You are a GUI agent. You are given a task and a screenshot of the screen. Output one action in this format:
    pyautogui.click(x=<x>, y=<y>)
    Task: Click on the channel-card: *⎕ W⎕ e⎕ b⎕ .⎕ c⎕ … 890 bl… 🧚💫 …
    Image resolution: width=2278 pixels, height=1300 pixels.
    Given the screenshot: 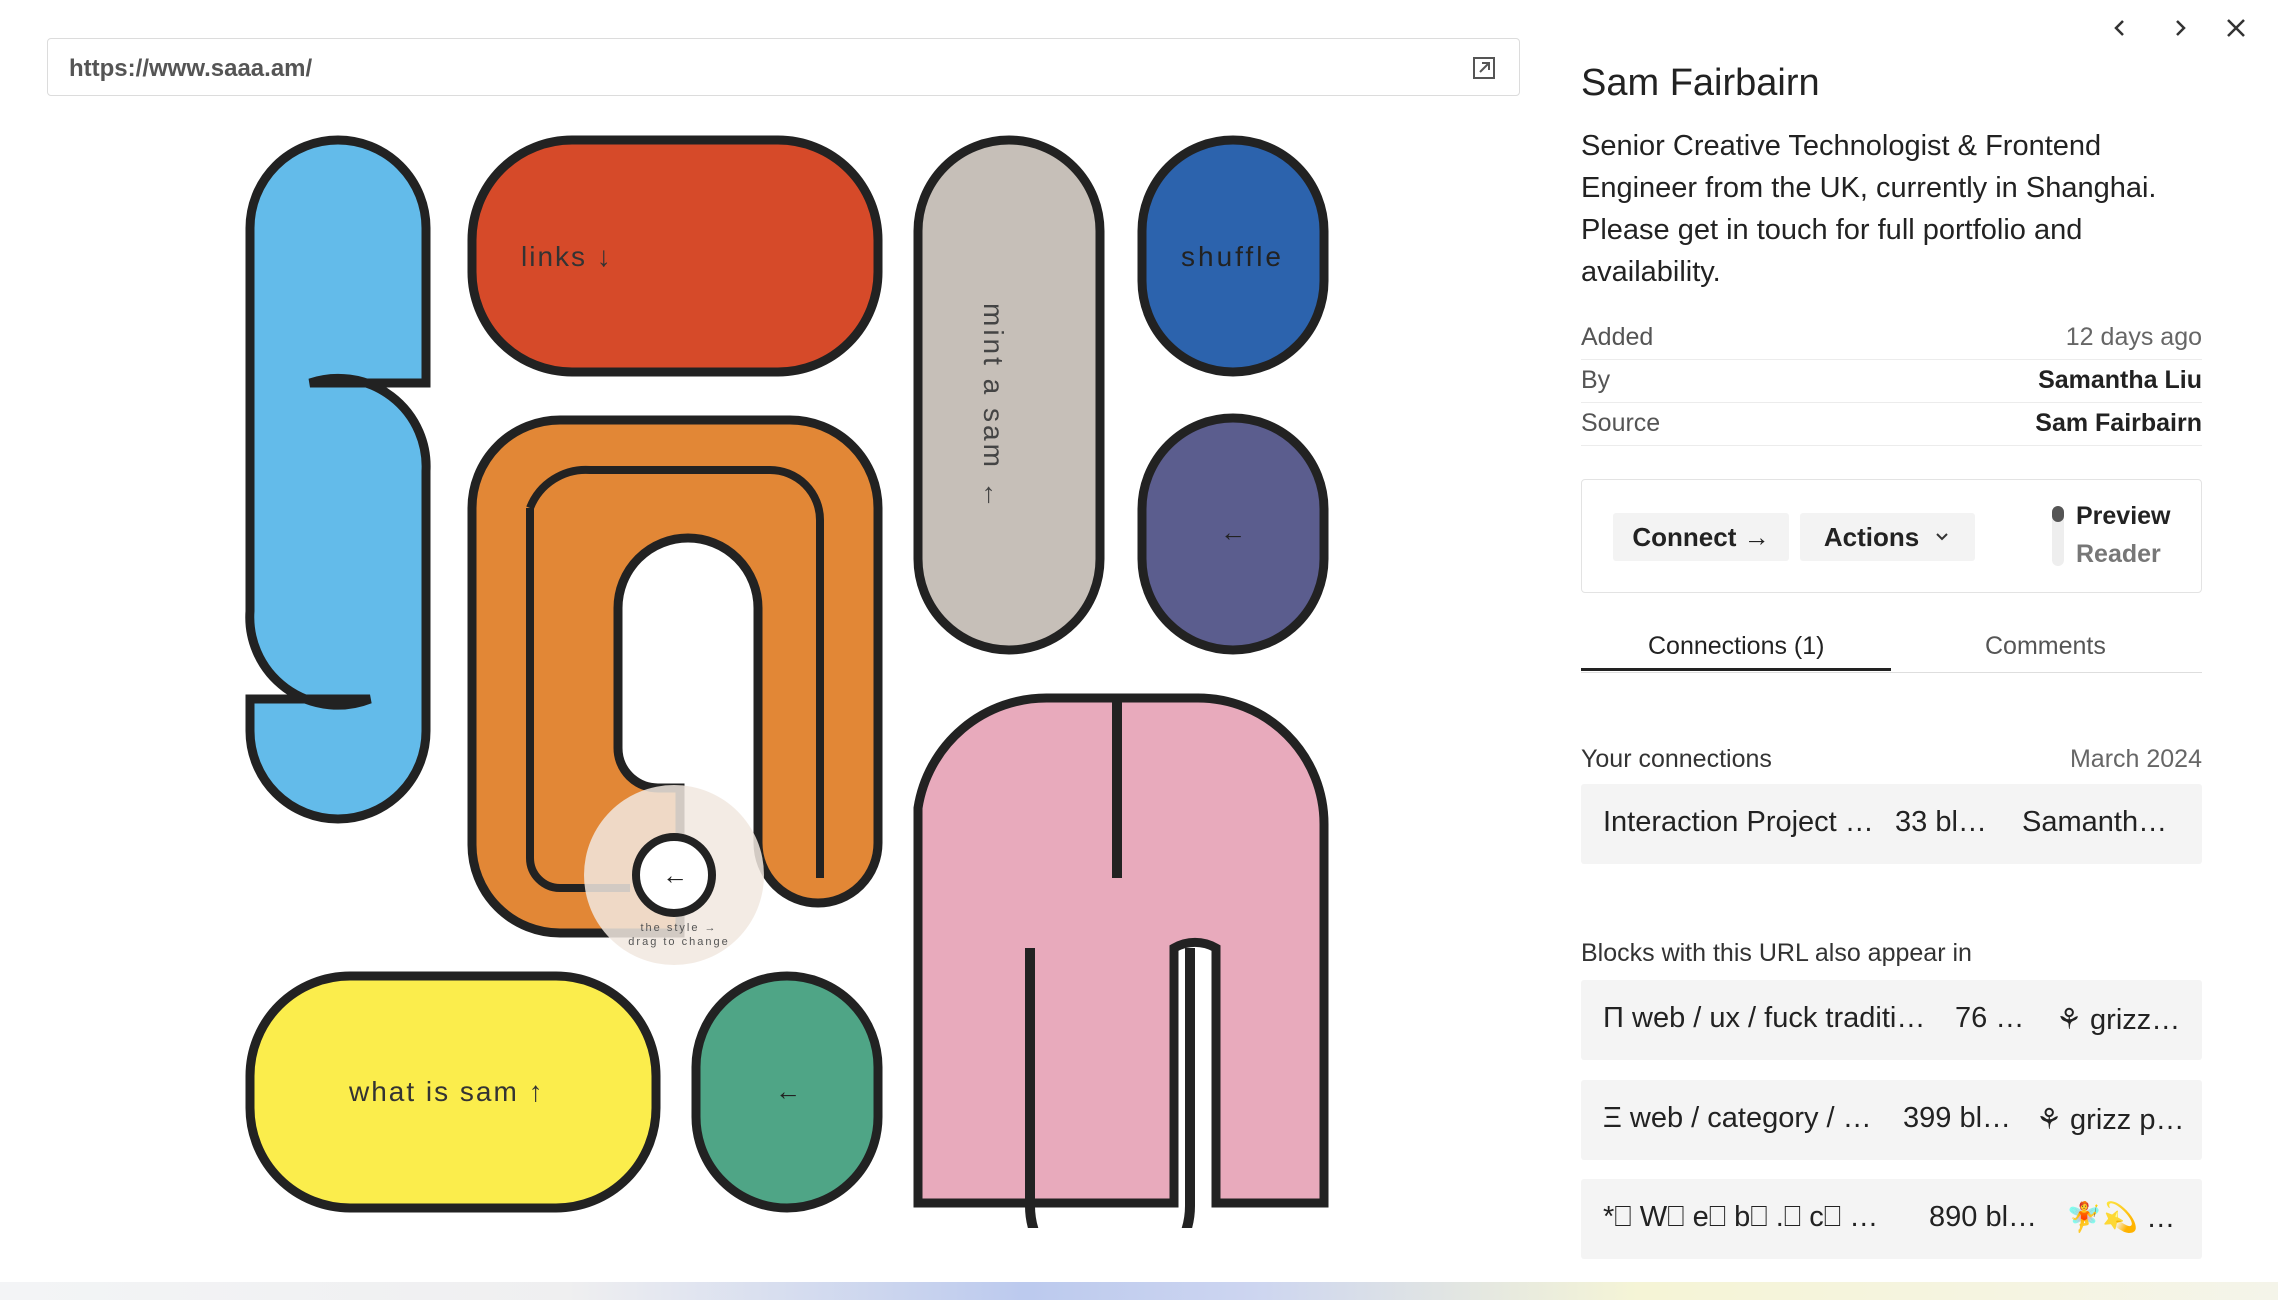 What is the action you would take?
    pyautogui.click(x=1891, y=1219)
    